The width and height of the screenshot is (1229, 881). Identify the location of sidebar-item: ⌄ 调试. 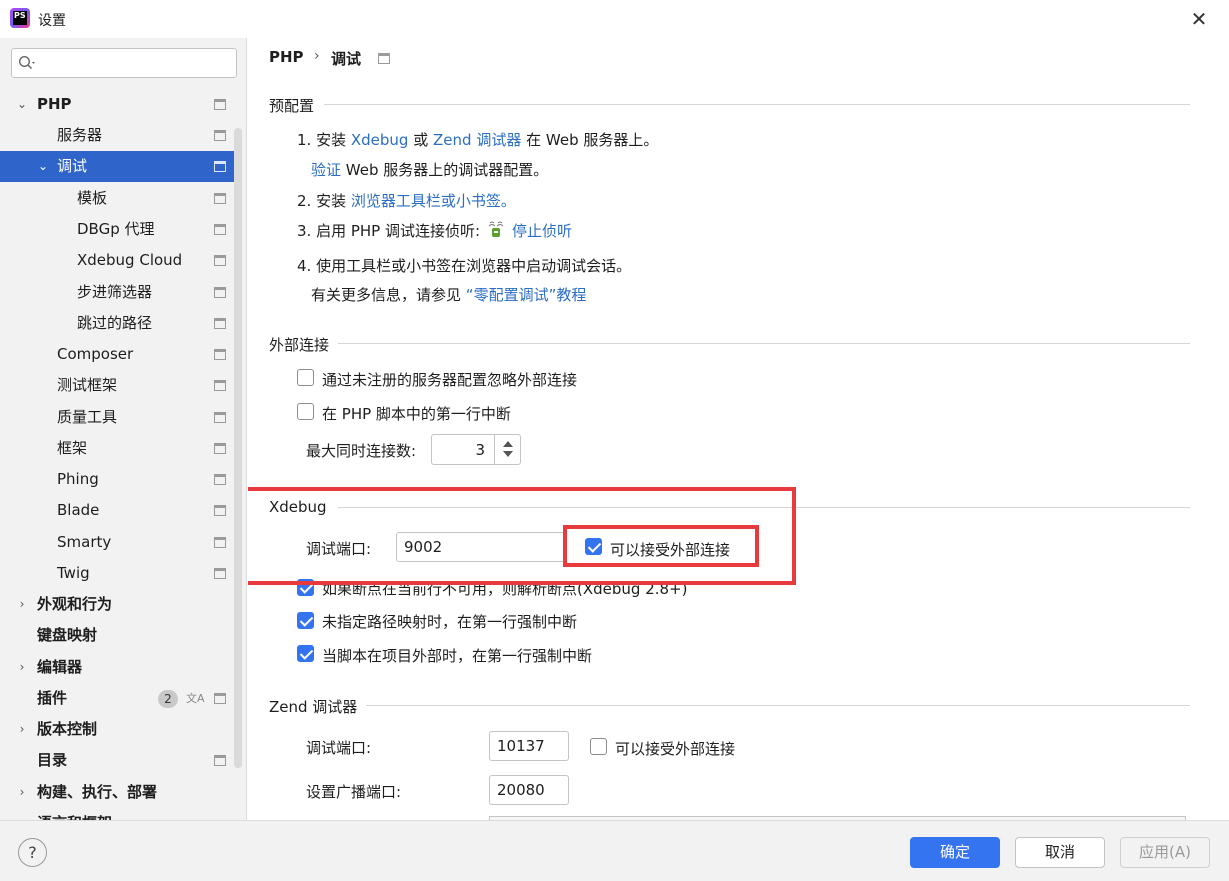
(117, 166).